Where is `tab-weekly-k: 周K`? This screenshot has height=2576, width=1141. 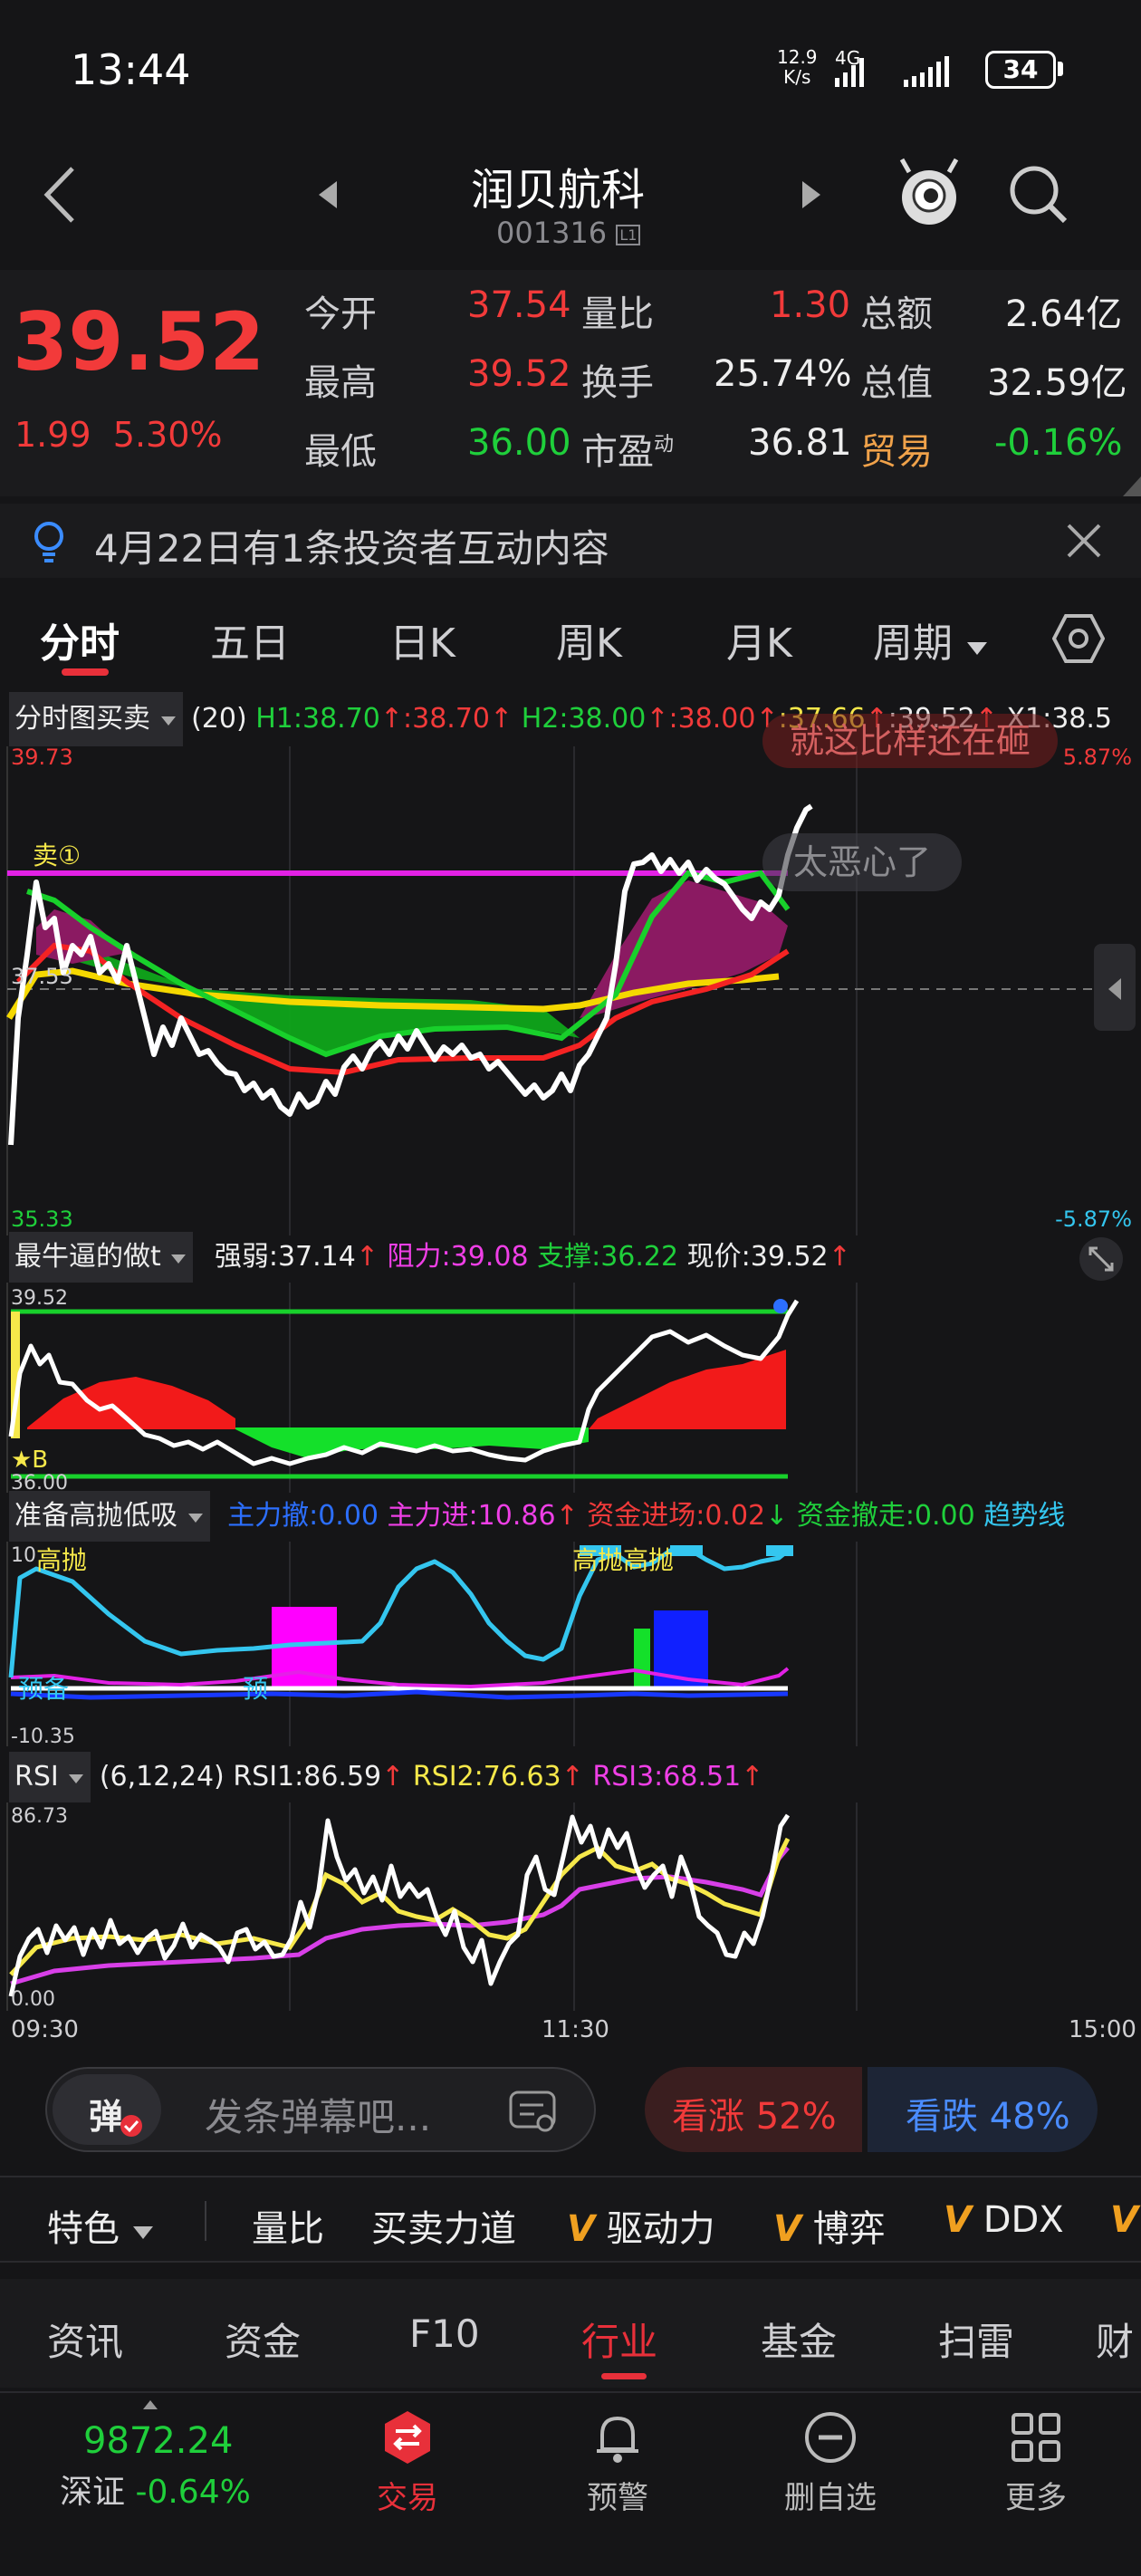
tab-weekly-k: 周K is located at coordinates (589, 639).